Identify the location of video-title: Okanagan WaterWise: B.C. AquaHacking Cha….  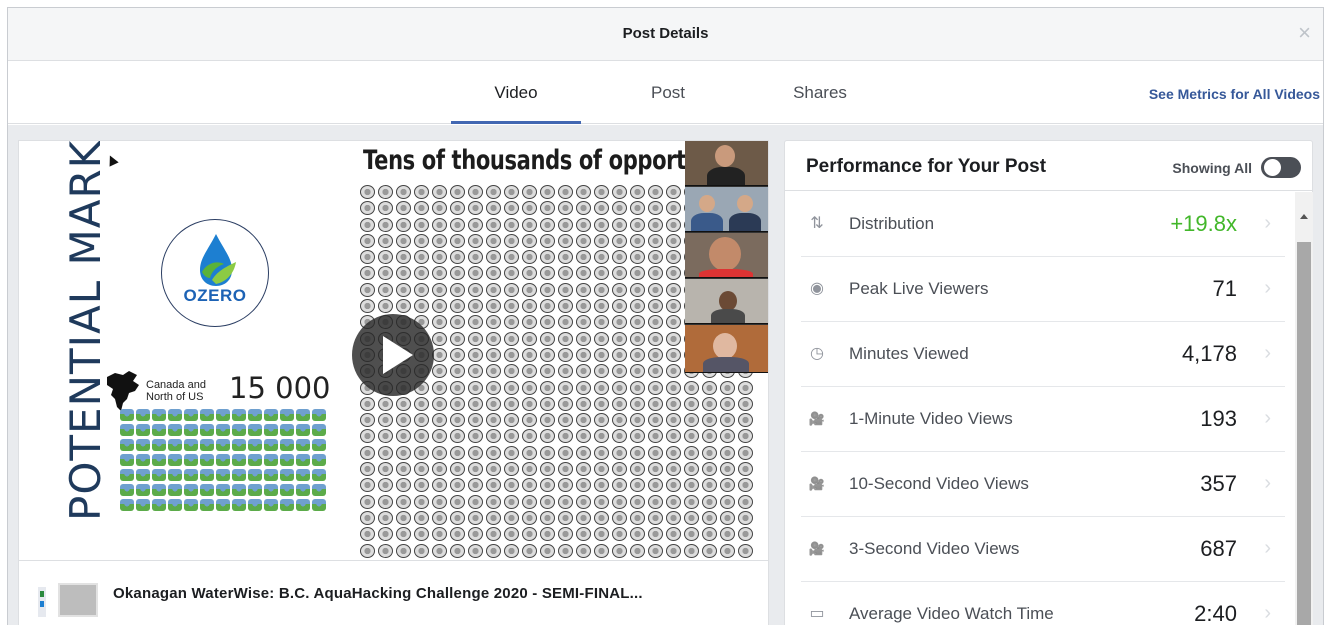
(413, 593).